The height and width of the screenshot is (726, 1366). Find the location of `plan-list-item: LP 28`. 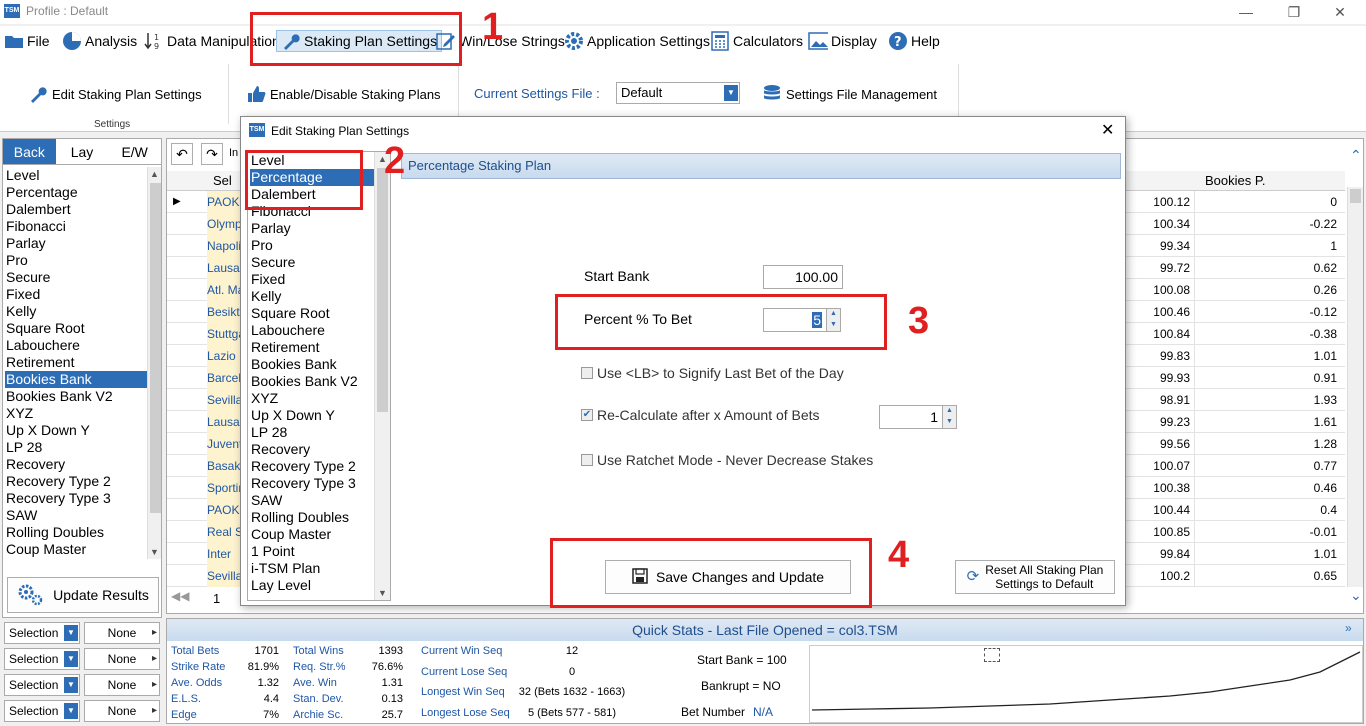

plan-list-item: LP 28 is located at coordinates (76, 447).